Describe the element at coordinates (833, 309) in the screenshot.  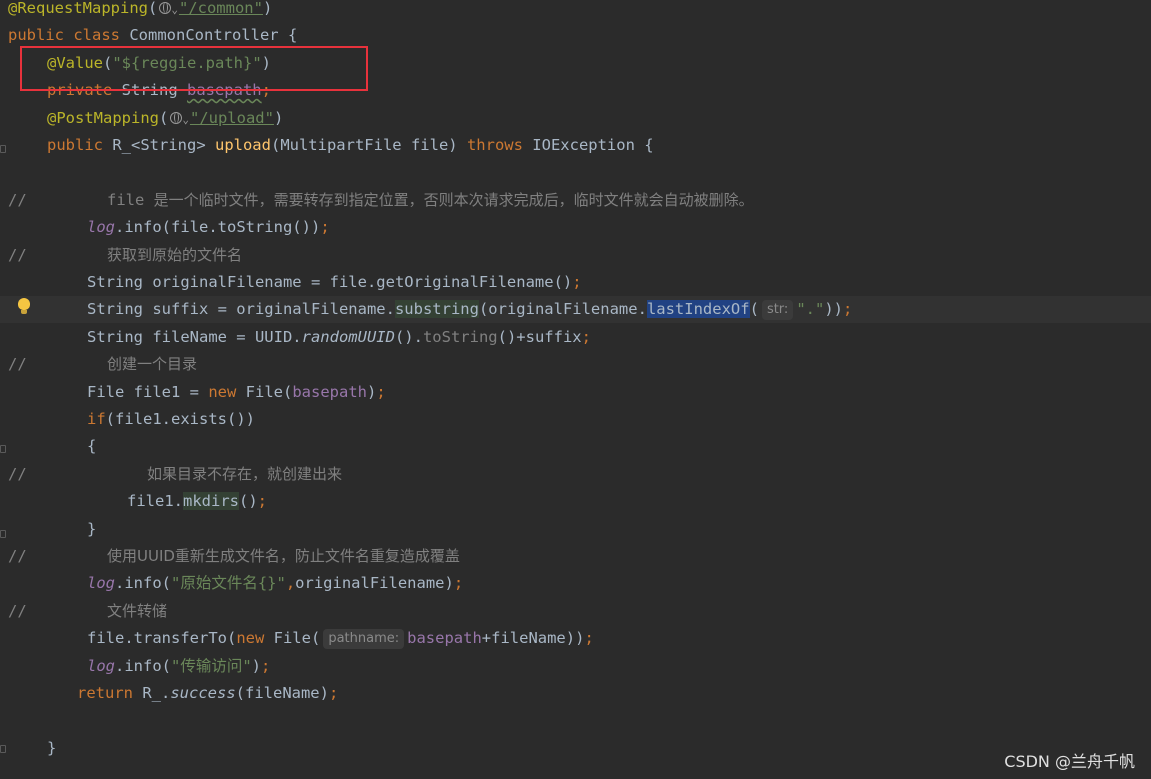
I see `code-token: ))` at that location.